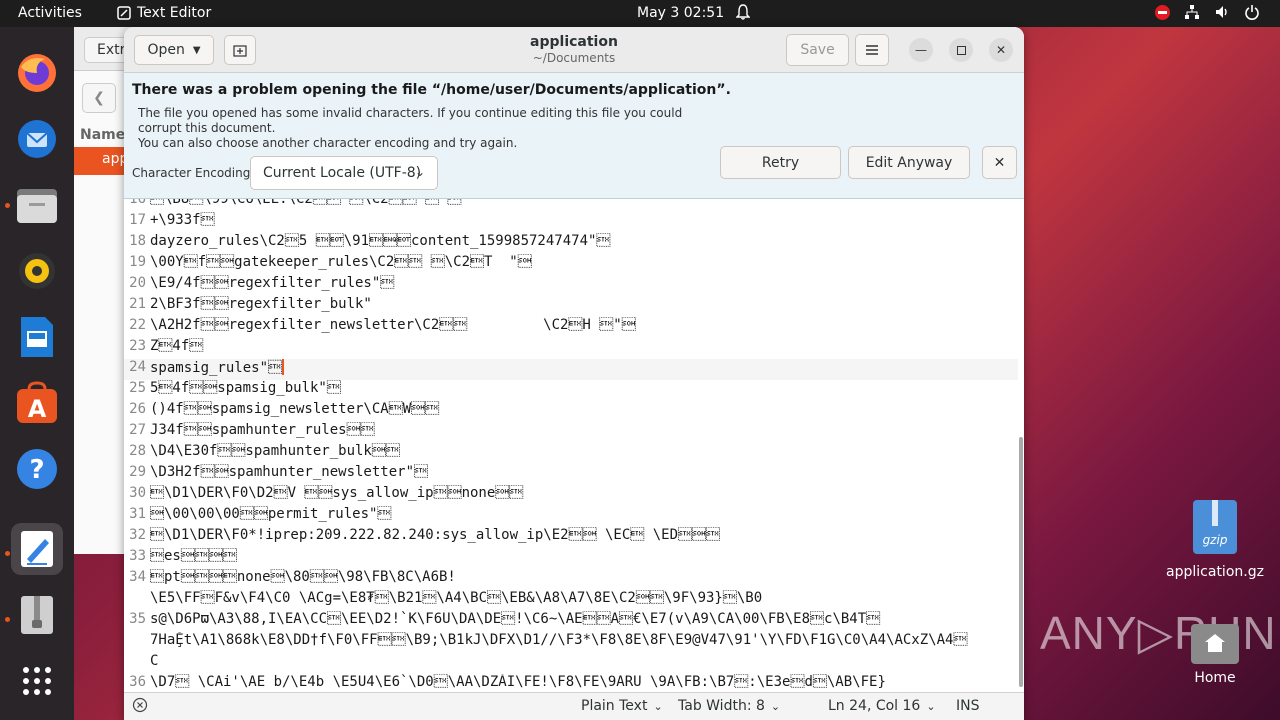  What do you see at coordinates (571, 558) in the screenshot?
I see `editor-line: 33 es` at bounding box center [571, 558].